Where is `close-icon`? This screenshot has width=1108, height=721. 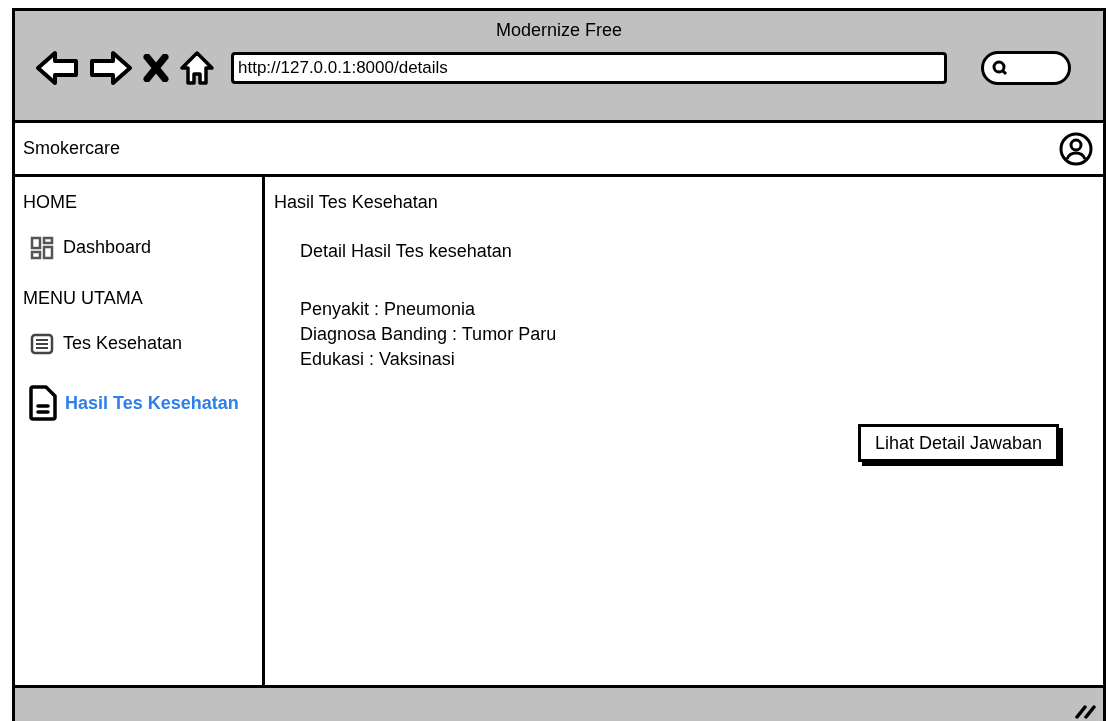 close-icon is located at coordinates (156, 68).